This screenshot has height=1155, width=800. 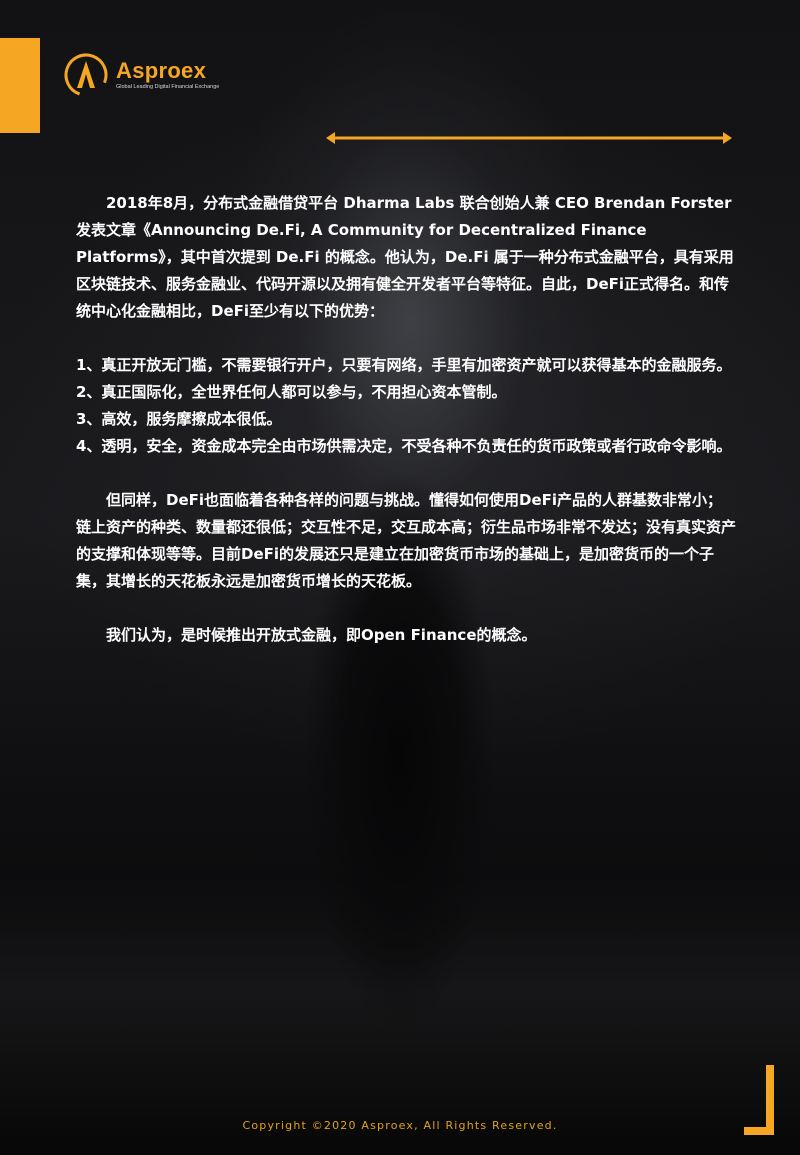 I want to click on double-arrow-line-icon, so click(x=529, y=138).